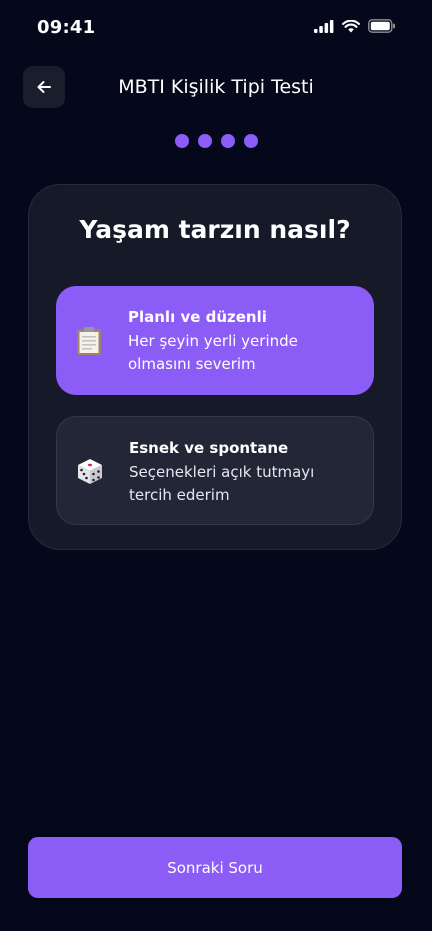 The height and width of the screenshot is (931, 432). Describe the element at coordinates (222, 483) in the screenshot. I see `option-description: Seçenekleri açık tutmayı tercih ederim` at that location.